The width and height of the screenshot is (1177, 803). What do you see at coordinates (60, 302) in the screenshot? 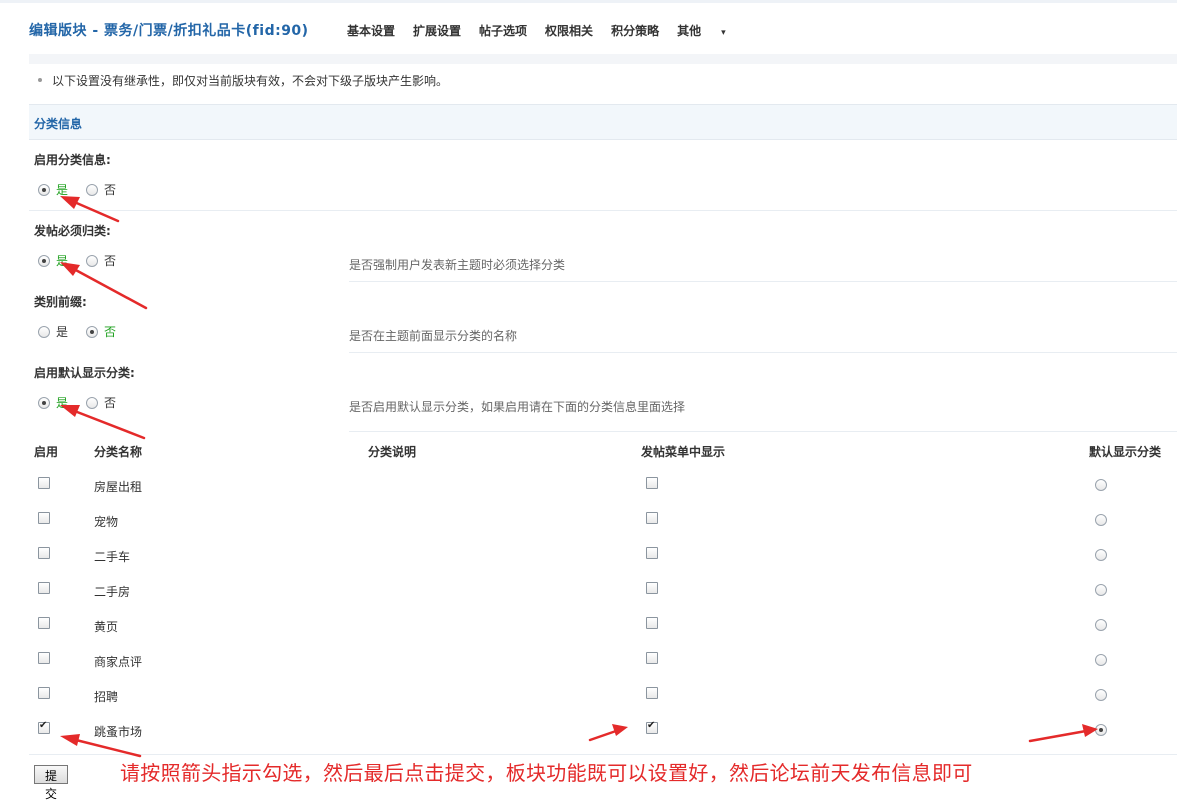
I see `setting-category-prefix-label: 类别前缀:` at bounding box center [60, 302].